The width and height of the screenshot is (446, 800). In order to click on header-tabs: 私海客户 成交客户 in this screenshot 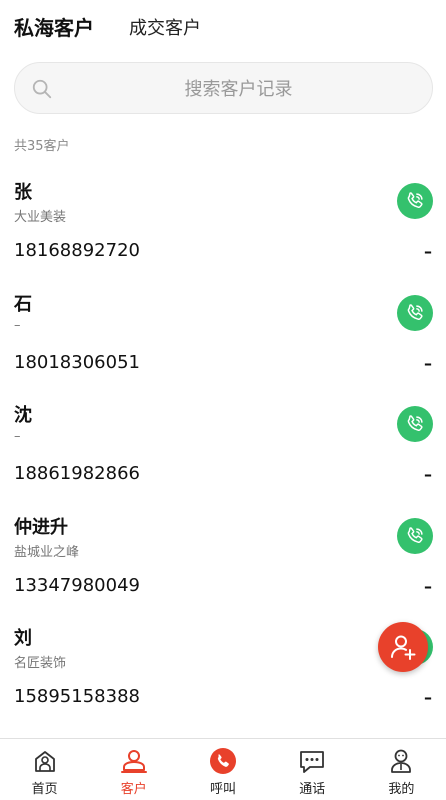, I will do `click(223, 27)`.